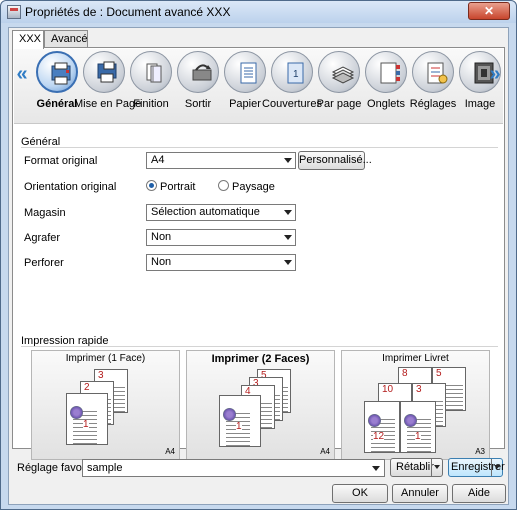 The width and height of the screenshot is (517, 510). Describe the element at coordinates (198, 72) in the screenshot. I see `output-icon` at that location.